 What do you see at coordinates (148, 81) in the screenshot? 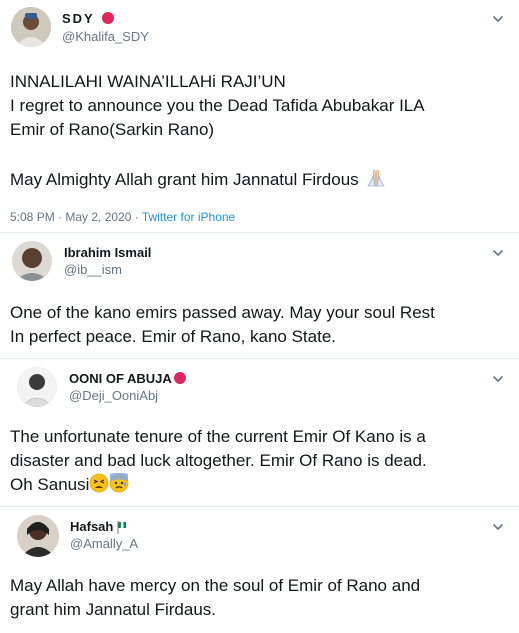
I see `tweet-line: INNALILAHI WAINA’ILLAHi RAJI’UN` at bounding box center [148, 81].